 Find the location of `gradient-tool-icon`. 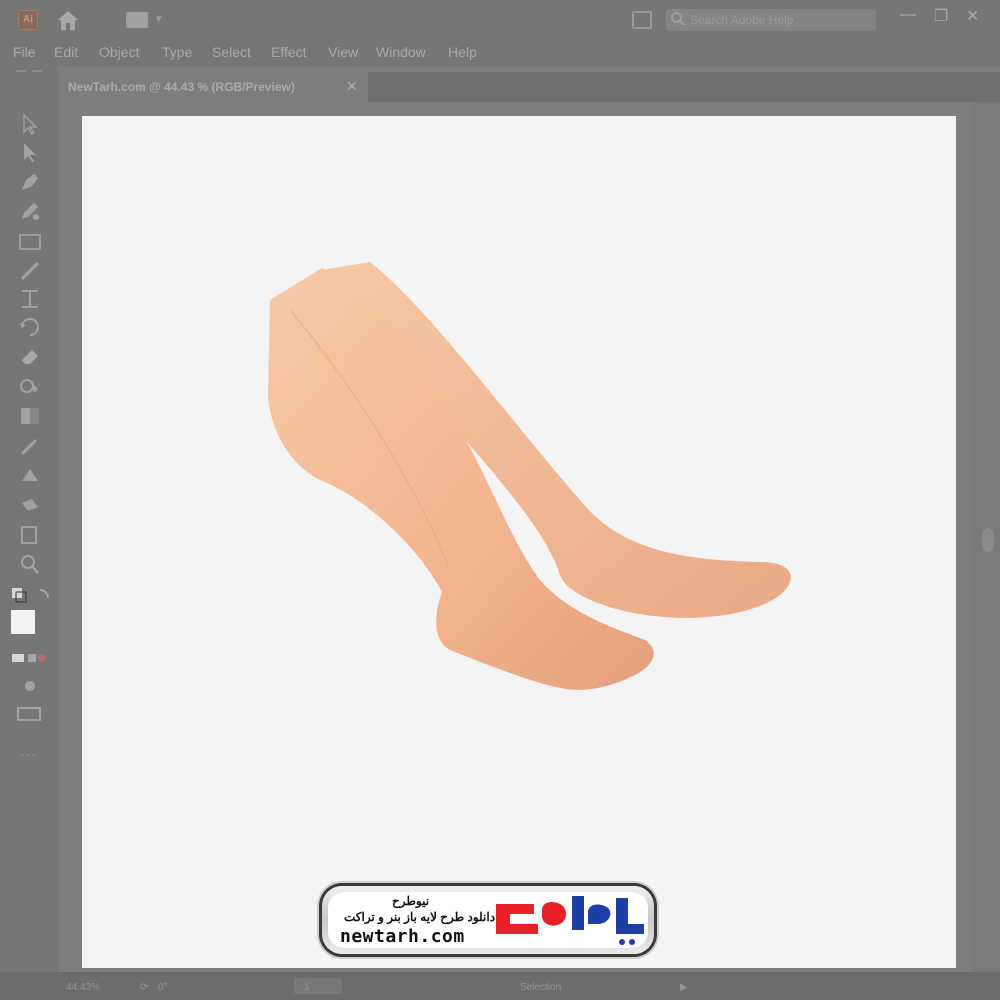

gradient-tool-icon is located at coordinates (30, 416).